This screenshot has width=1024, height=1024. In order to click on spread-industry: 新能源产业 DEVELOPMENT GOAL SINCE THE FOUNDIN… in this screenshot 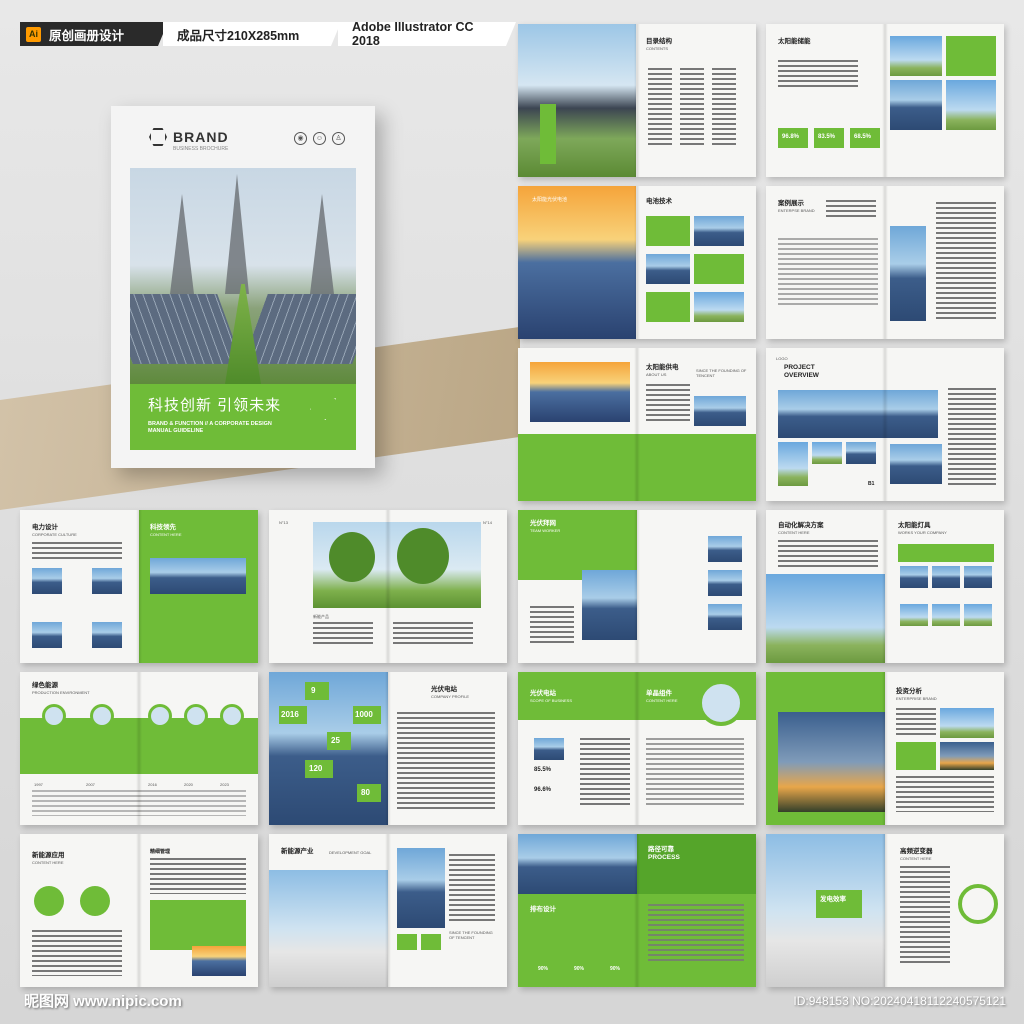, I will do `click(388, 910)`.